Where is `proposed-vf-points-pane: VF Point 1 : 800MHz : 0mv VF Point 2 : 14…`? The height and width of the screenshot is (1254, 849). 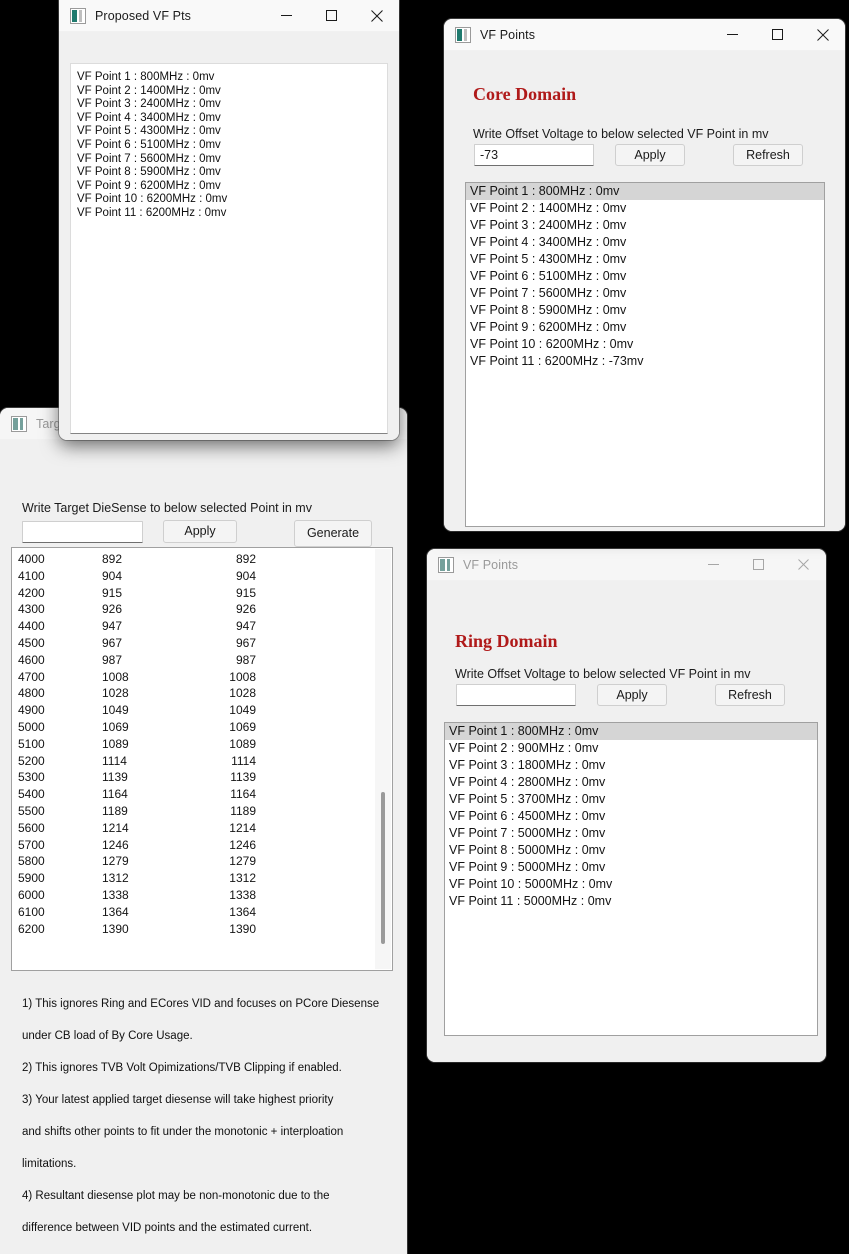
proposed-vf-points-pane: VF Point 1 : 800MHz : 0mv VF Point 2 : 14… is located at coordinates (229, 248).